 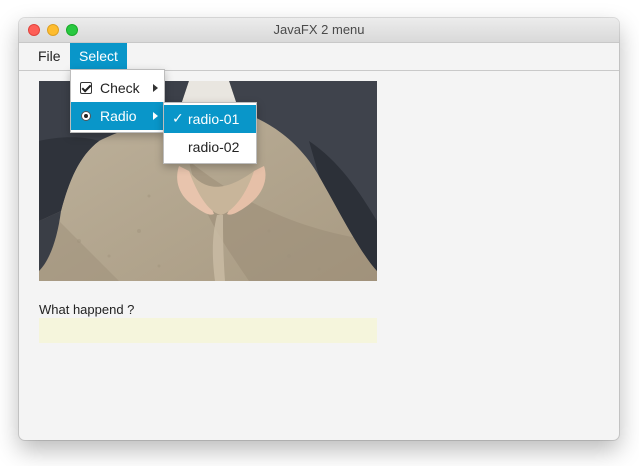 I want to click on title-bar: JavaFX 2 menu, so click(x=319, y=30).